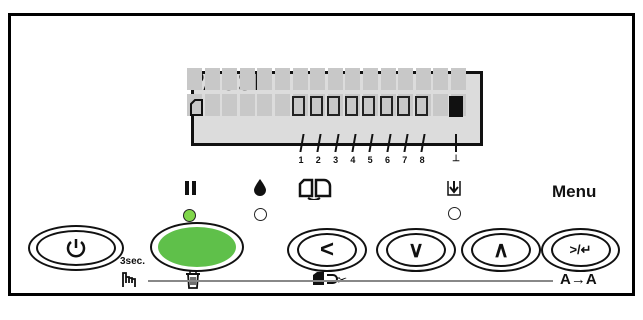 This screenshot has height=320, width=643. I want to click on ink-slot-number: 7, so click(405, 160).